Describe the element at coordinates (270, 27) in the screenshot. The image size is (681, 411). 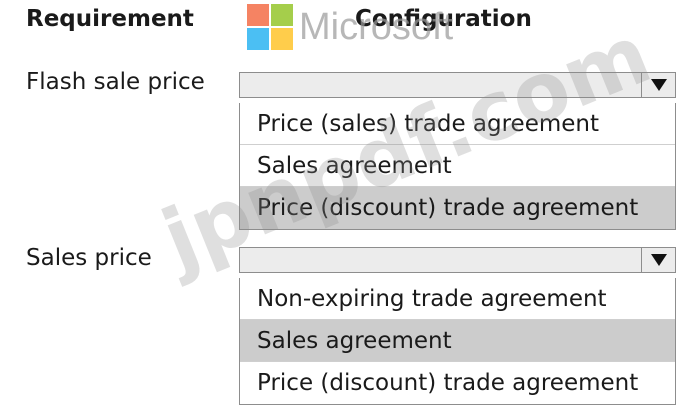
I see `windows-logo-icon` at that location.